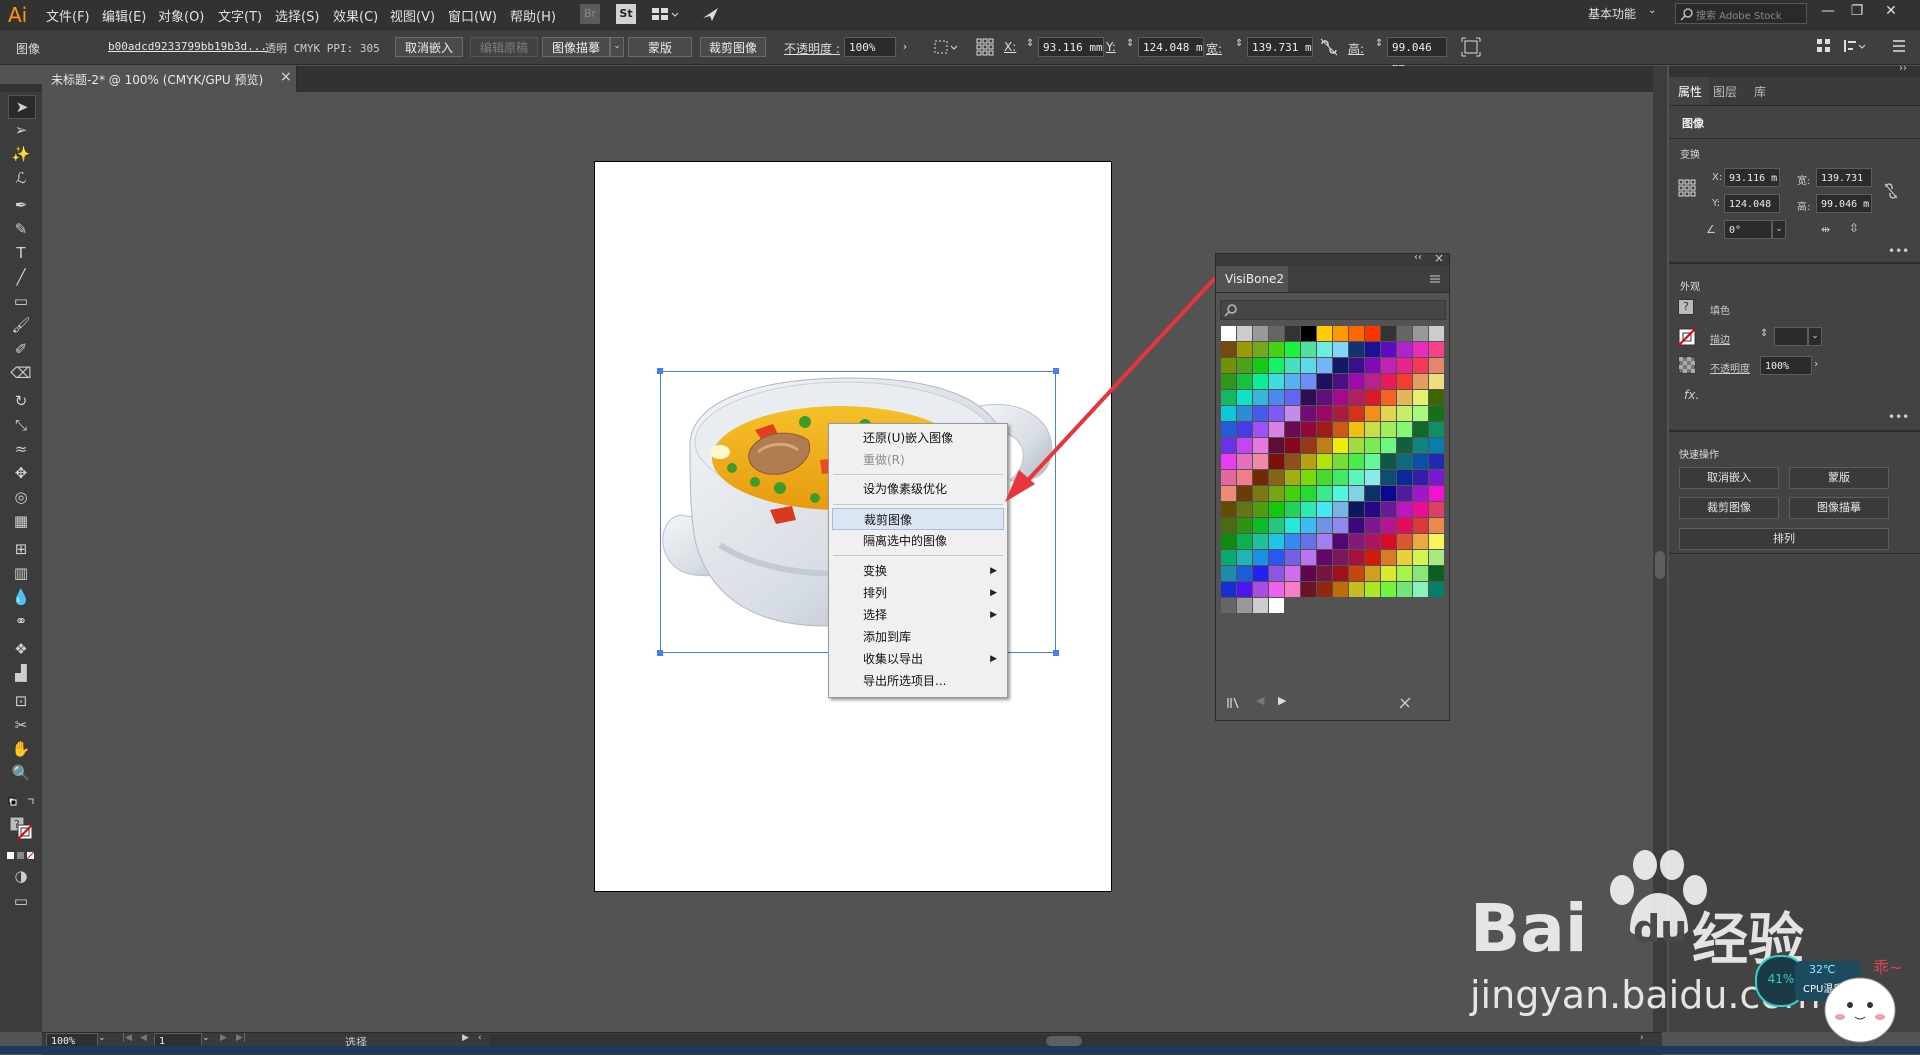 This screenshot has width=1920, height=1055. What do you see at coordinates (918, 593) in the screenshot?
I see `context-item-arrange: 排列 ▶` at bounding box center [918, 593].